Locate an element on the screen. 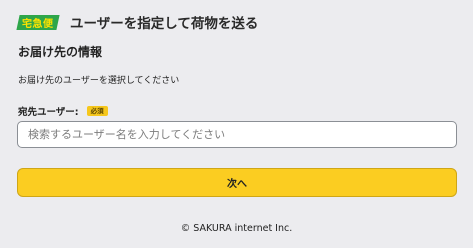 The height and width of the screenshot is (248, 473). user-search-input is located at coordinates (237, 134).